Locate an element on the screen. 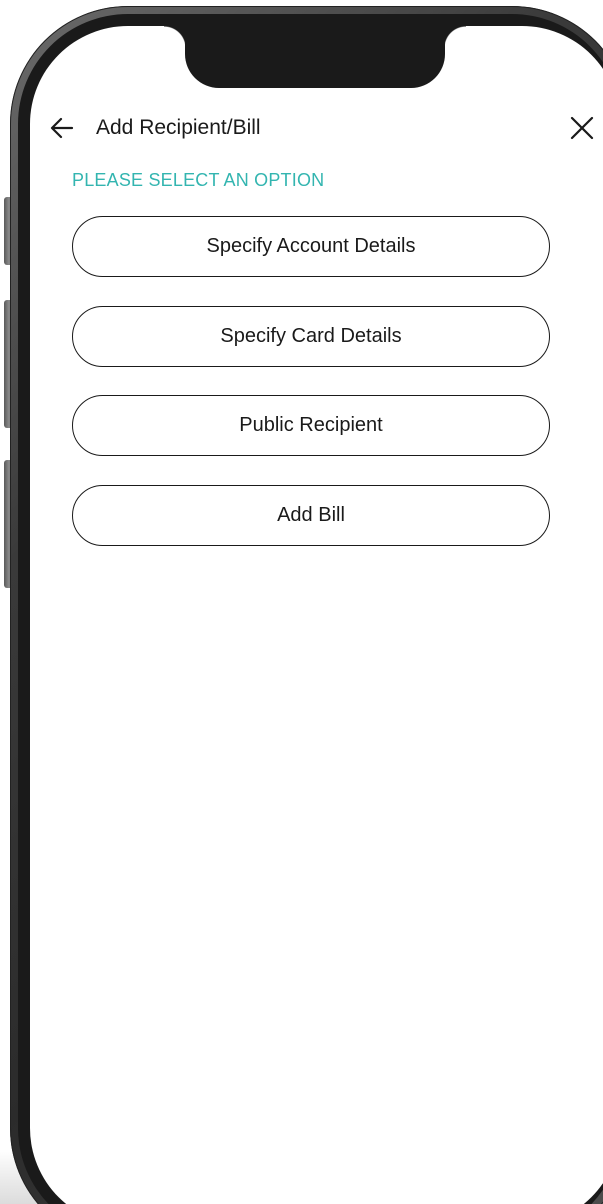 The width and height of the screenshot is (603, 1204). public-recipient-button: Public Recipient is located at coordinates (311, 425).